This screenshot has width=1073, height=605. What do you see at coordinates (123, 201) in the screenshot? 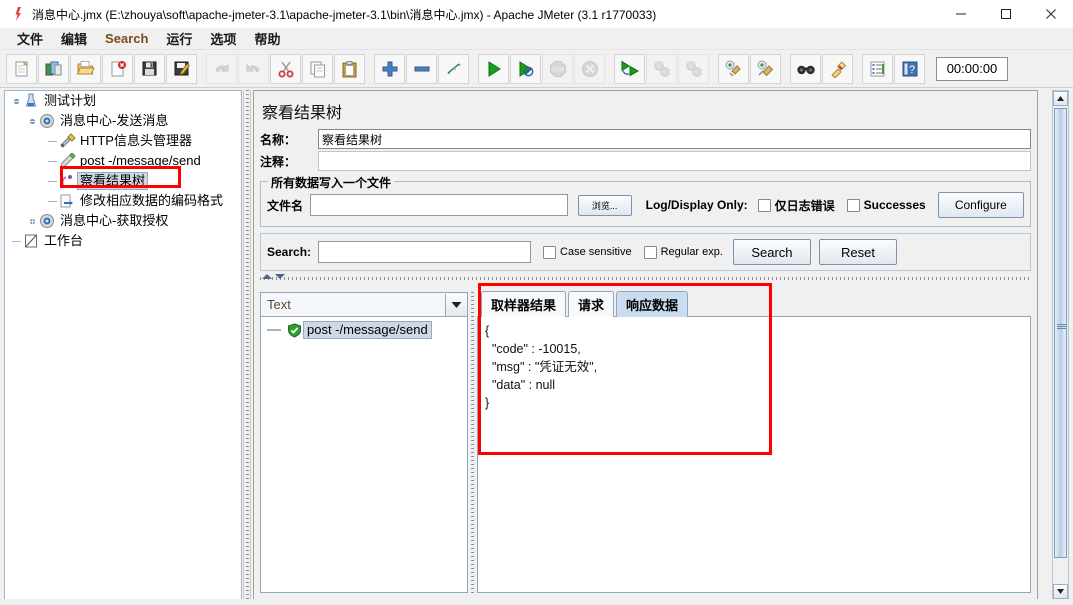
I see `tree-node-post-processor: 修改相应数据的编码格式` at bounding box center [123, 201].